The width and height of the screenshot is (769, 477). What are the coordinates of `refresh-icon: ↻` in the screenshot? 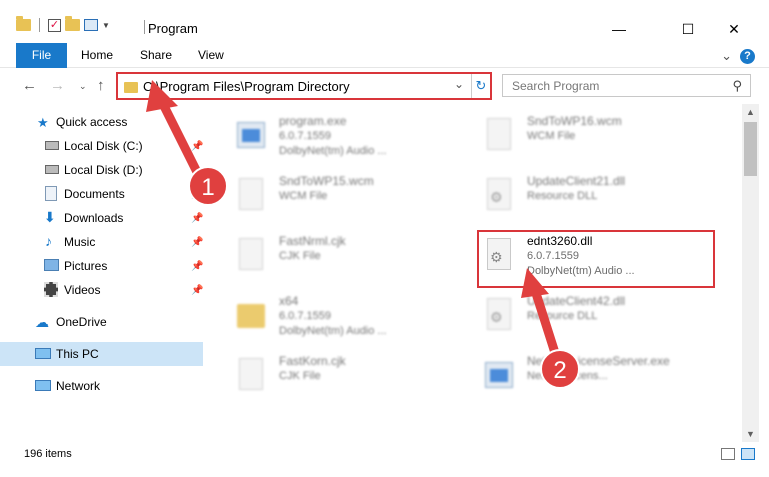 It's located at (480, 86).